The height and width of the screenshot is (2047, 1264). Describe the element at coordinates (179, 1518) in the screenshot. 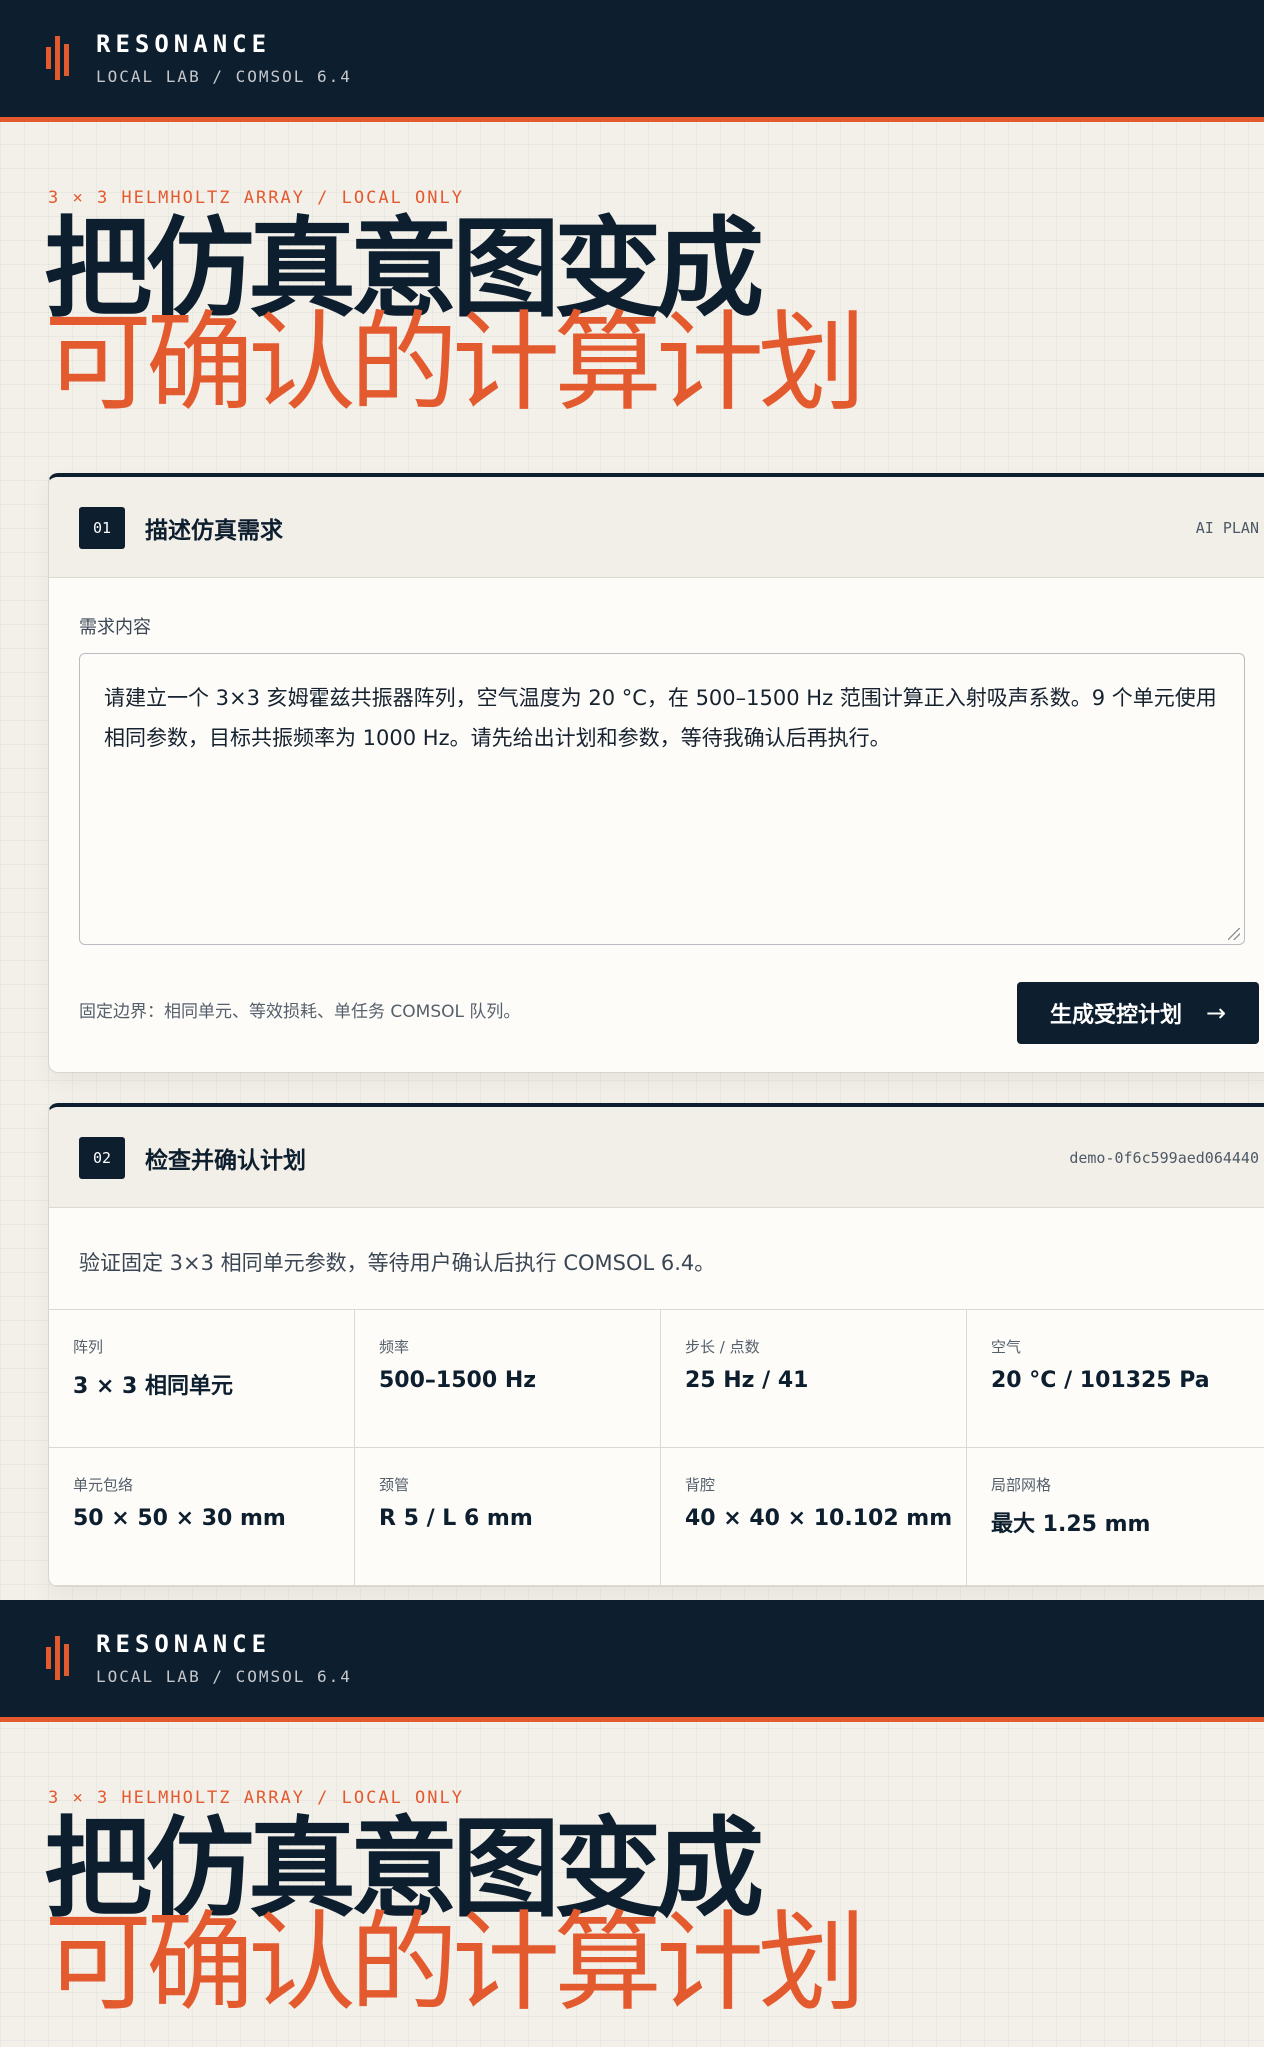

I see `param-value: 50 × 50 × 30 mm` at that location.